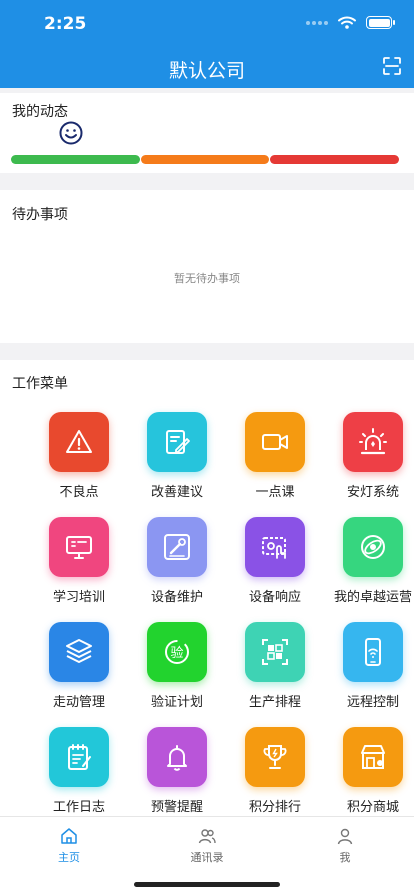 Image resolution: width=414 pixels, height=896 pixels. What do you see at coordinates (69, 836) in the screenshot?
I see `home-icon` at bounding box center [69, 836].